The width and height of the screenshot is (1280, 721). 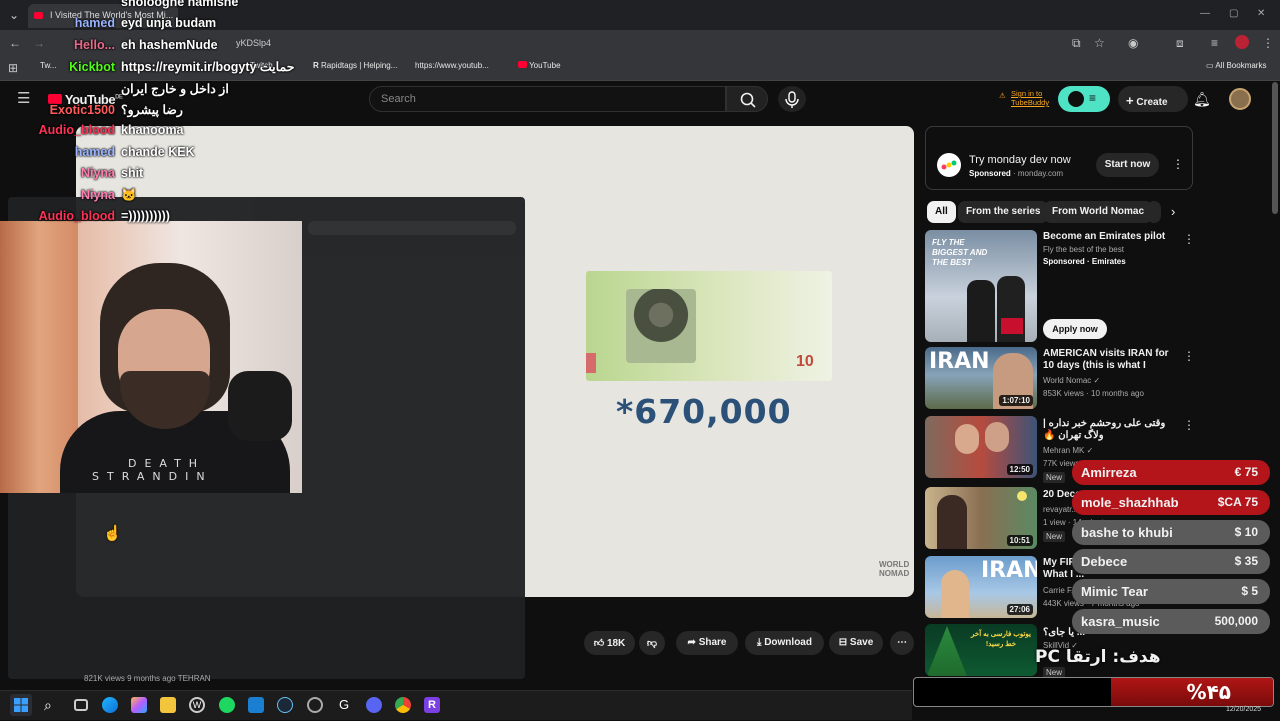 I want to click on github-icon: G, so click(x=344, y=705).